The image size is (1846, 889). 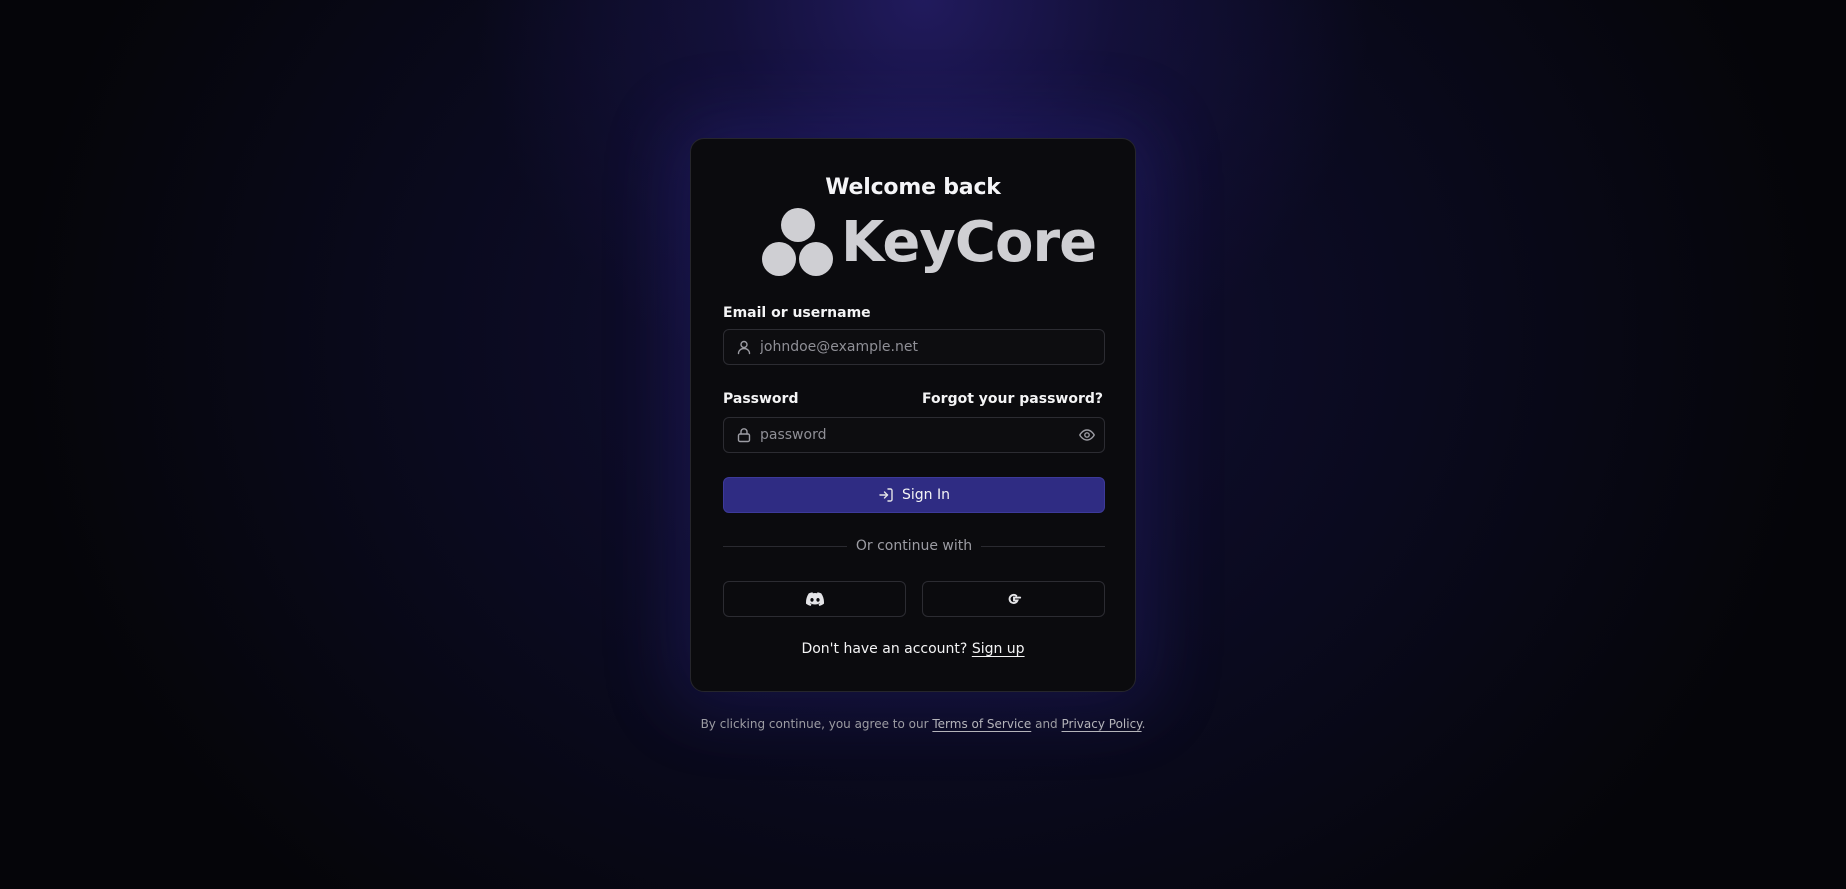 I want to click on discord-icon, so click(x=814, y=599).